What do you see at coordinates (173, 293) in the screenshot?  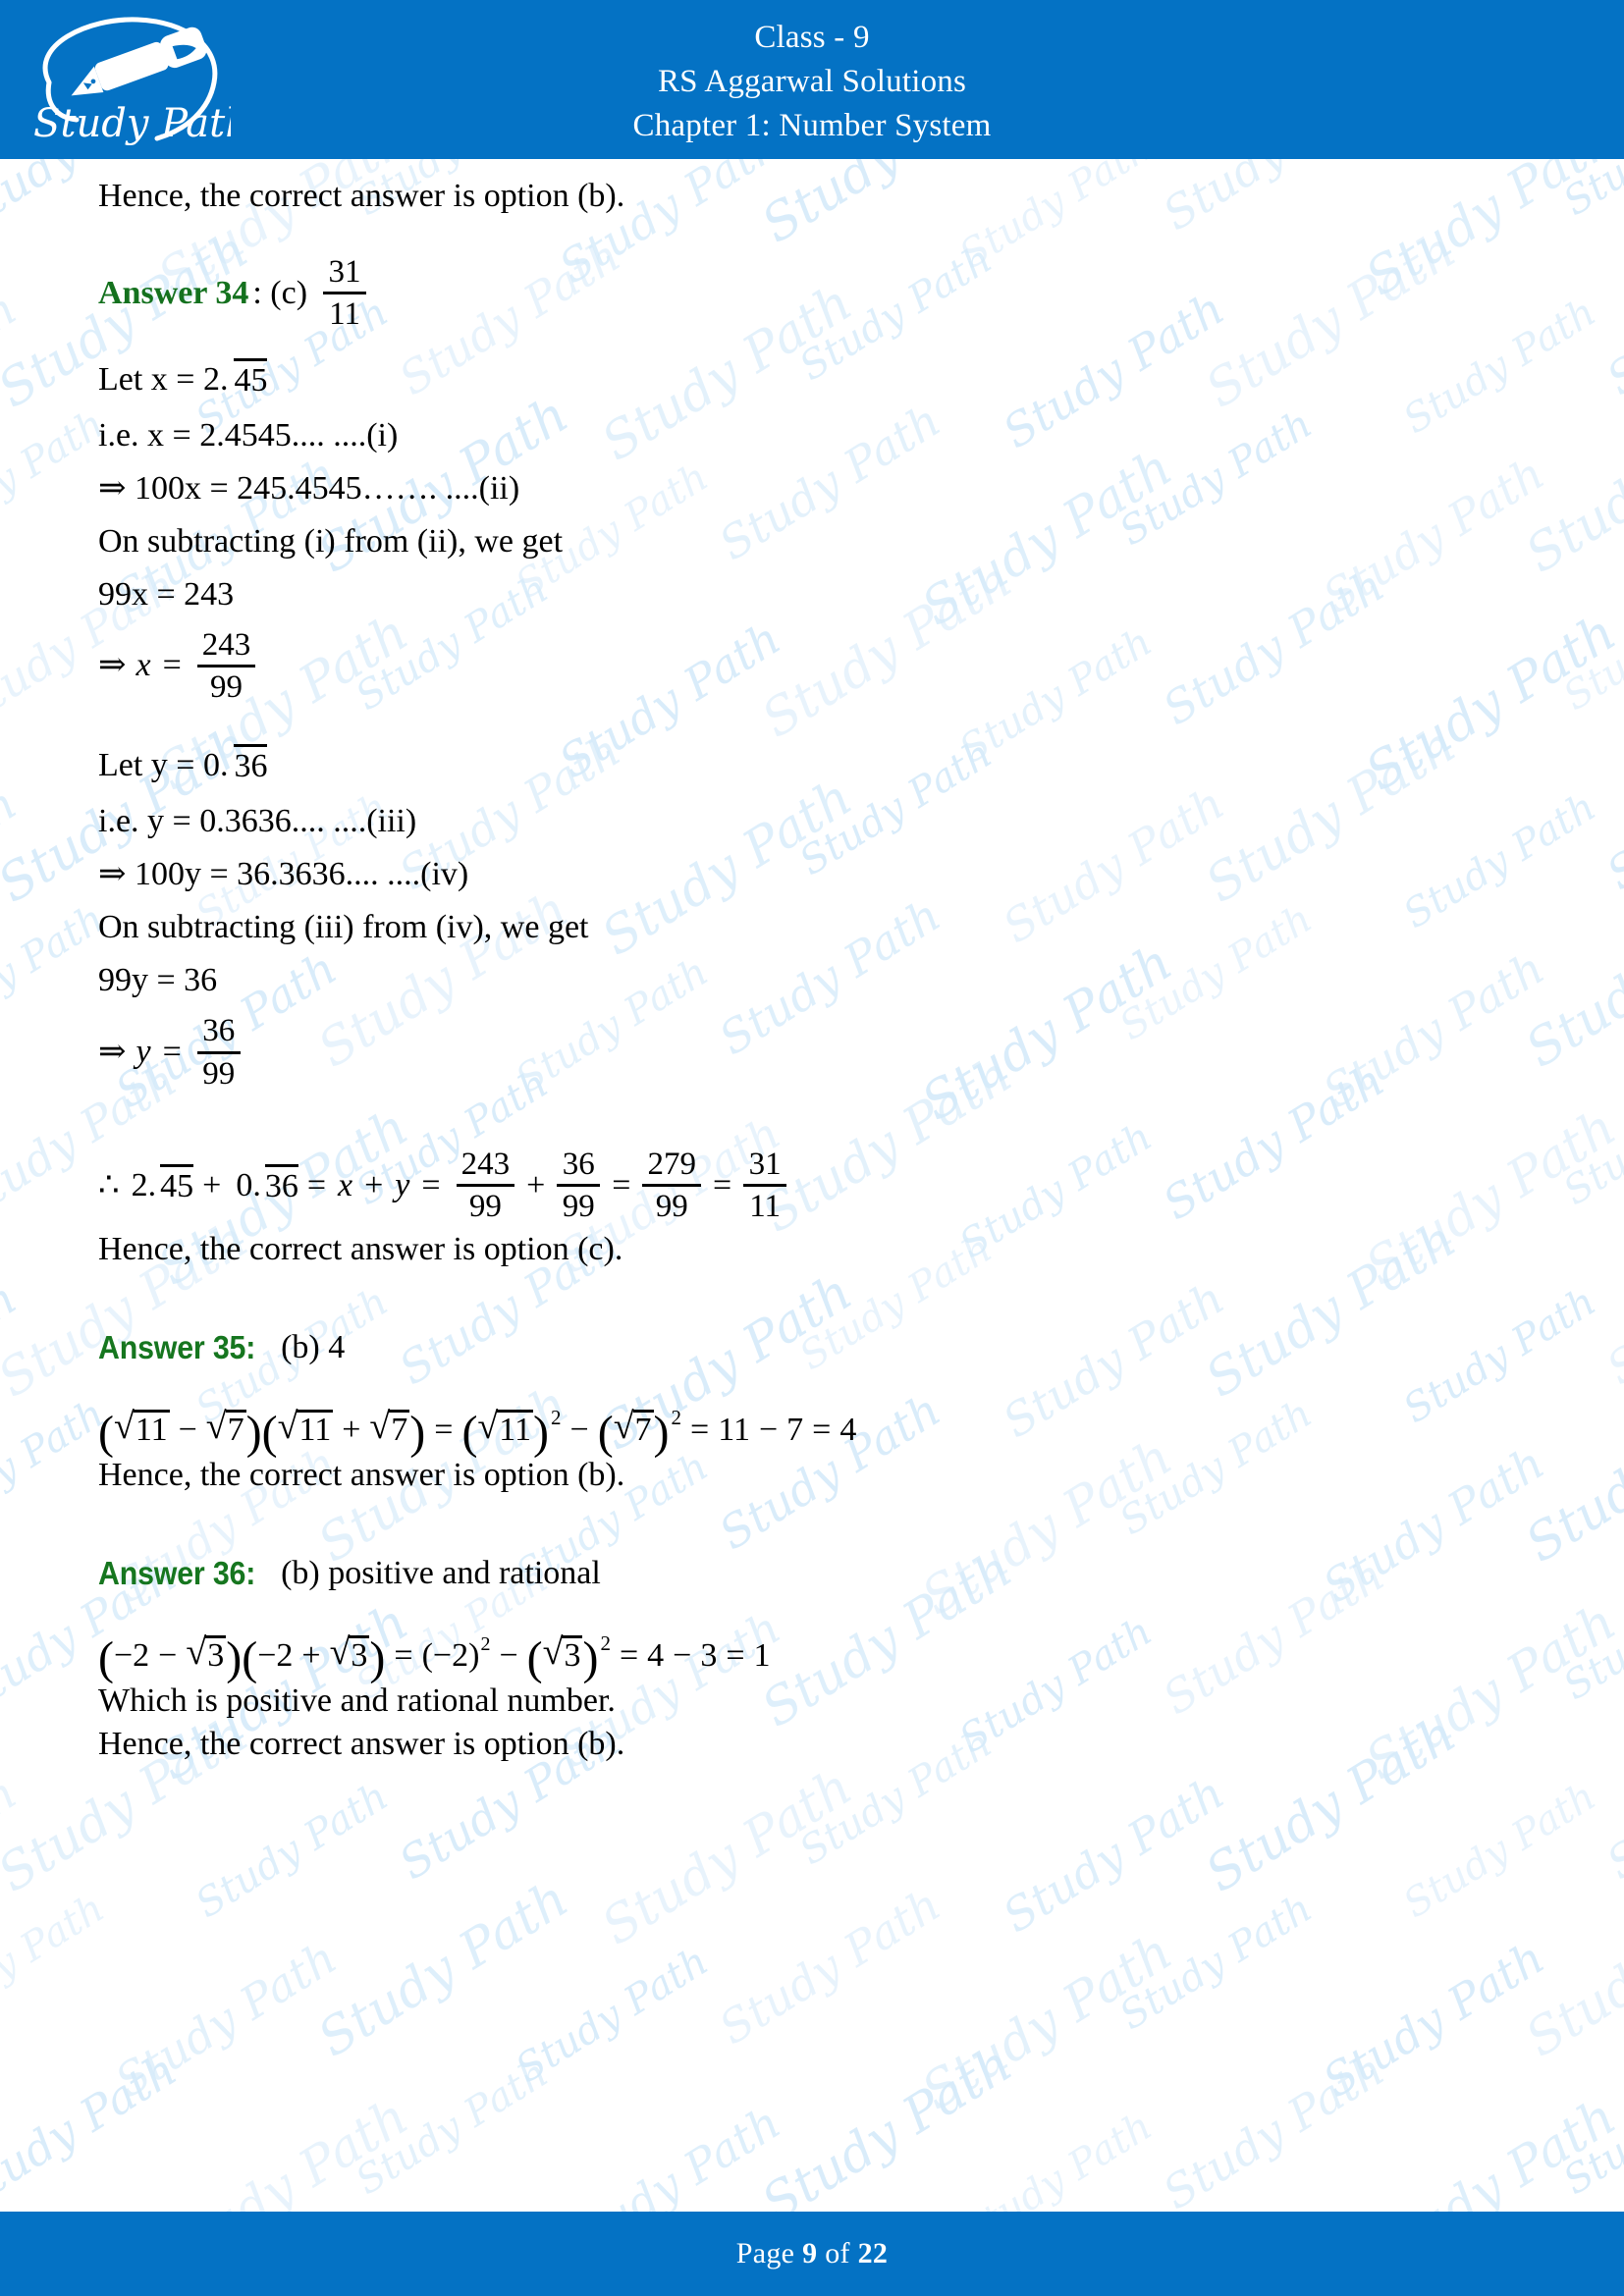 I see `answer-34-label: Answer 34` at bounding box center [173, 293].